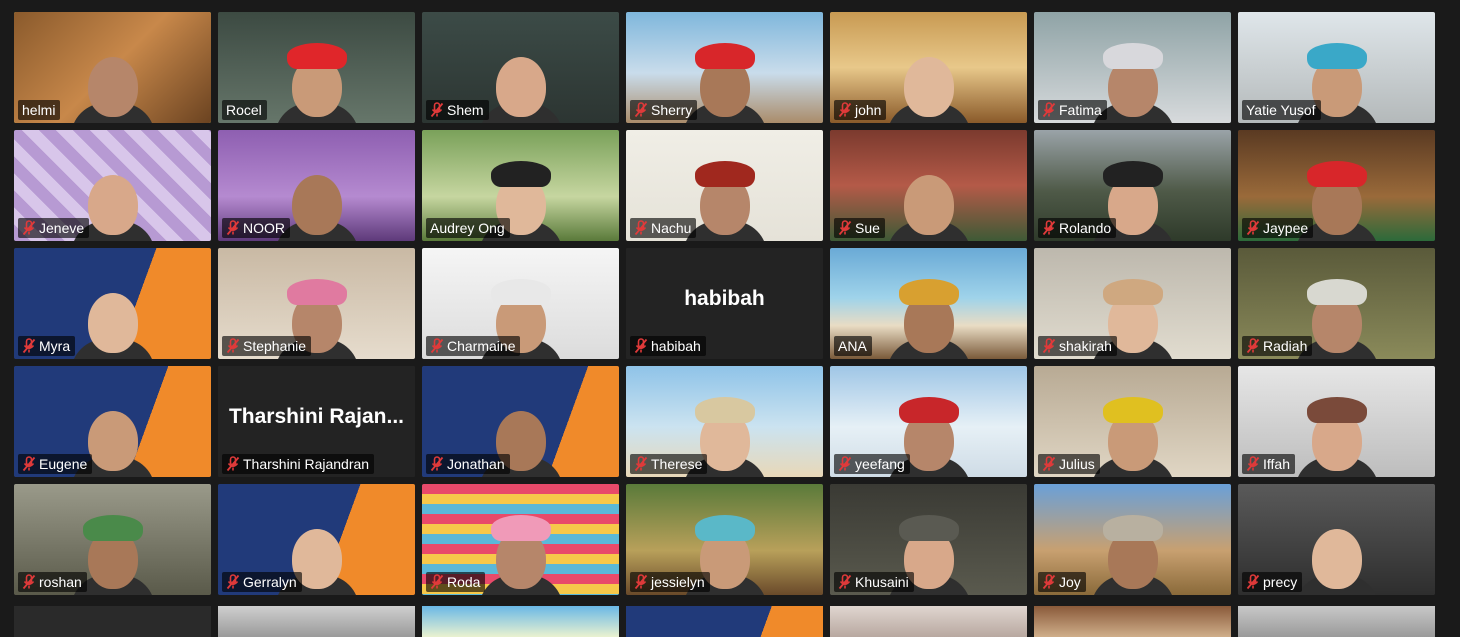 This screenshot has width=1460, height=637. I want to click on participant-name-label: Audrey Ong, so click(468, 228).